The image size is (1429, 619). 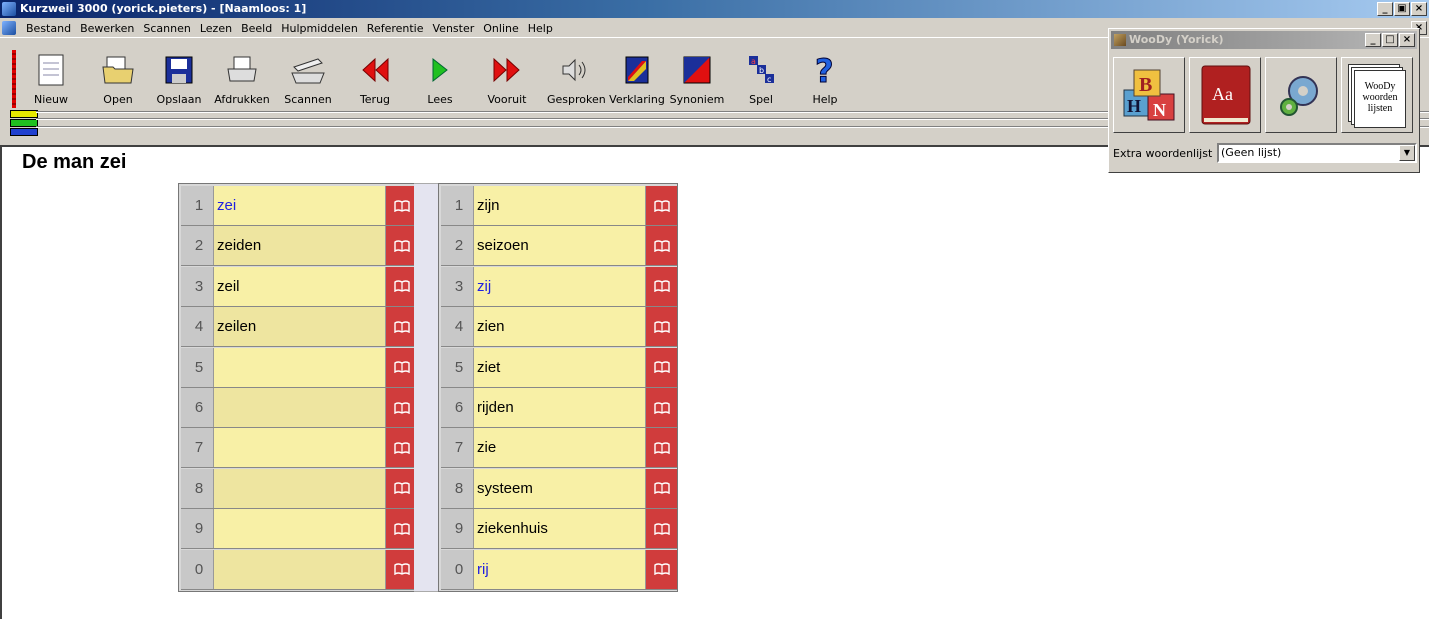 I want to click on prediction-row: 8 systeem, so click(x=559, y=488).